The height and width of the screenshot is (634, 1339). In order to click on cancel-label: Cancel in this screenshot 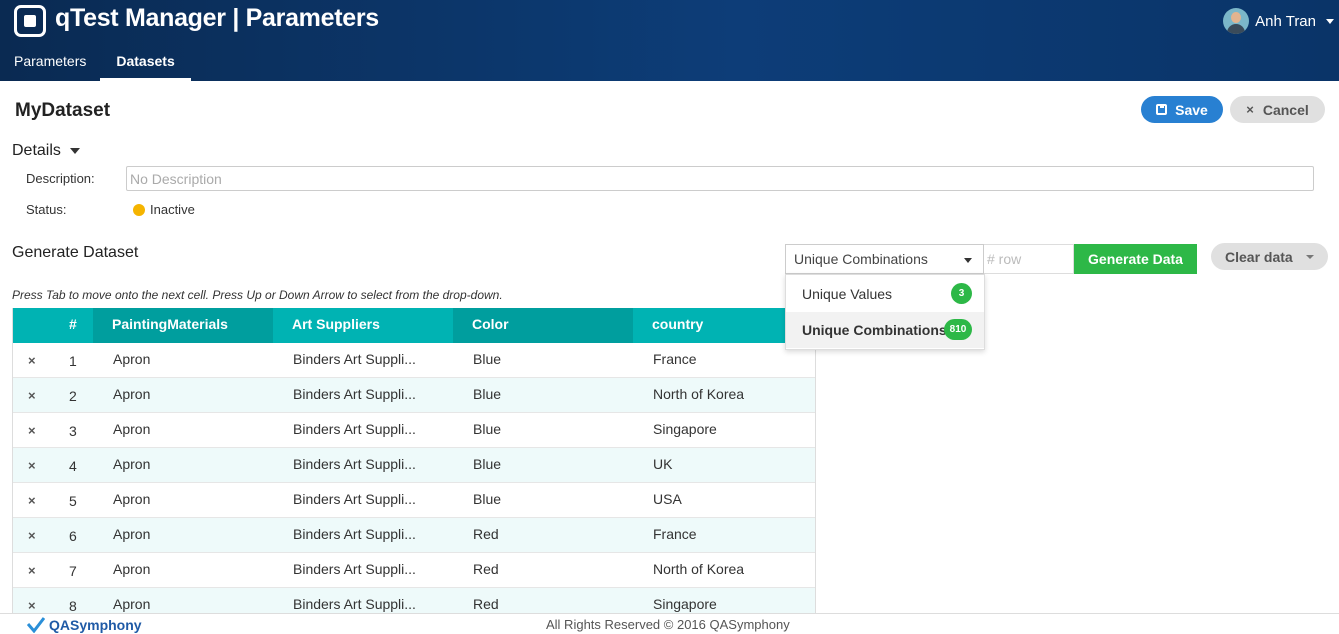, I will do `click(1285, 109)`.